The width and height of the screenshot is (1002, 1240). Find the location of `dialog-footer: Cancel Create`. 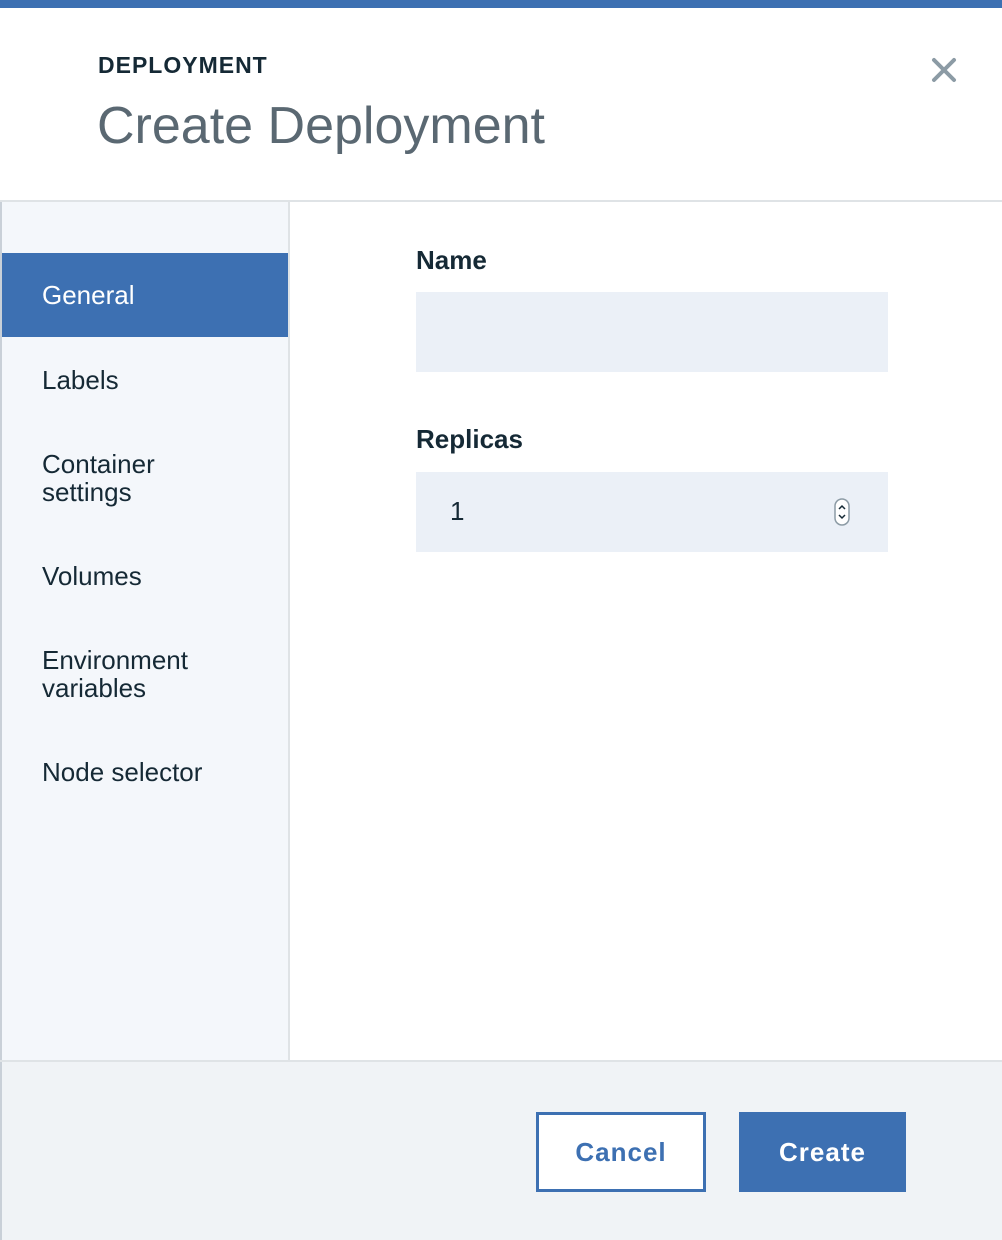

dialog-footer: Cancel Create is located at coordinates (502, 1151).